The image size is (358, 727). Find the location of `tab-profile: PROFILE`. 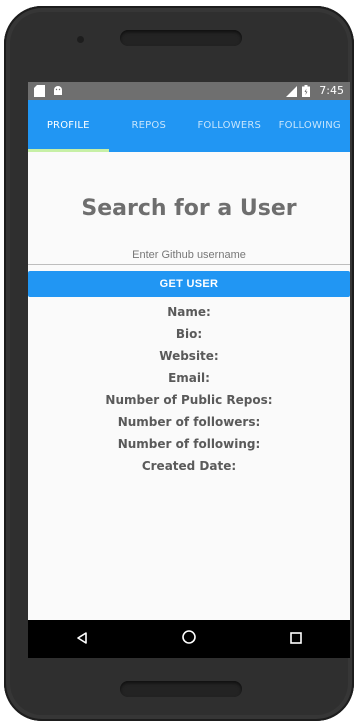

tab-profile: PROFILE is located at coordinates (68, 126).